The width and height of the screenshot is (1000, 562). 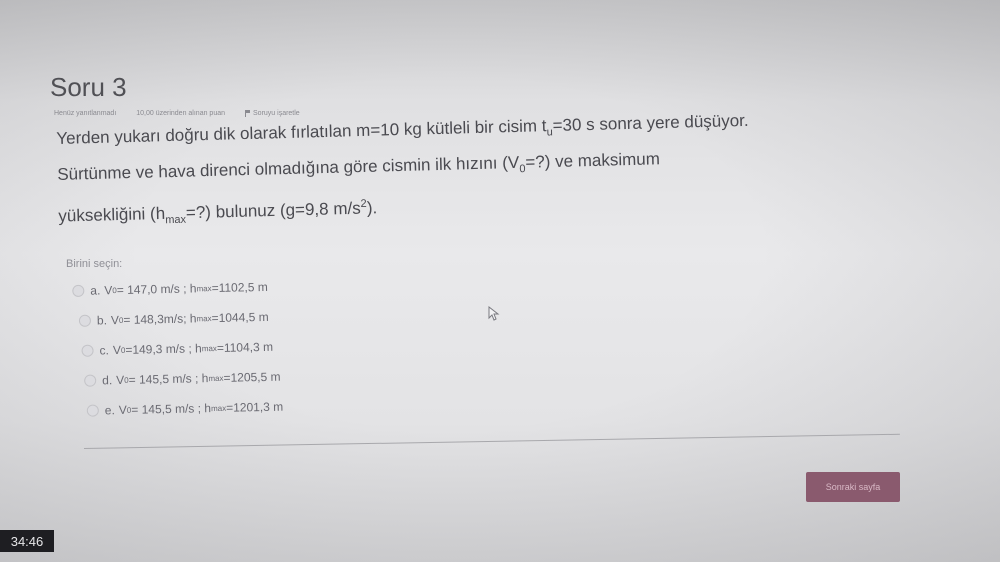 I want to click on answer-option-c: c. V 0 =149,3 m/s ; h max =1104,3 m, so click(x=181, y=349).